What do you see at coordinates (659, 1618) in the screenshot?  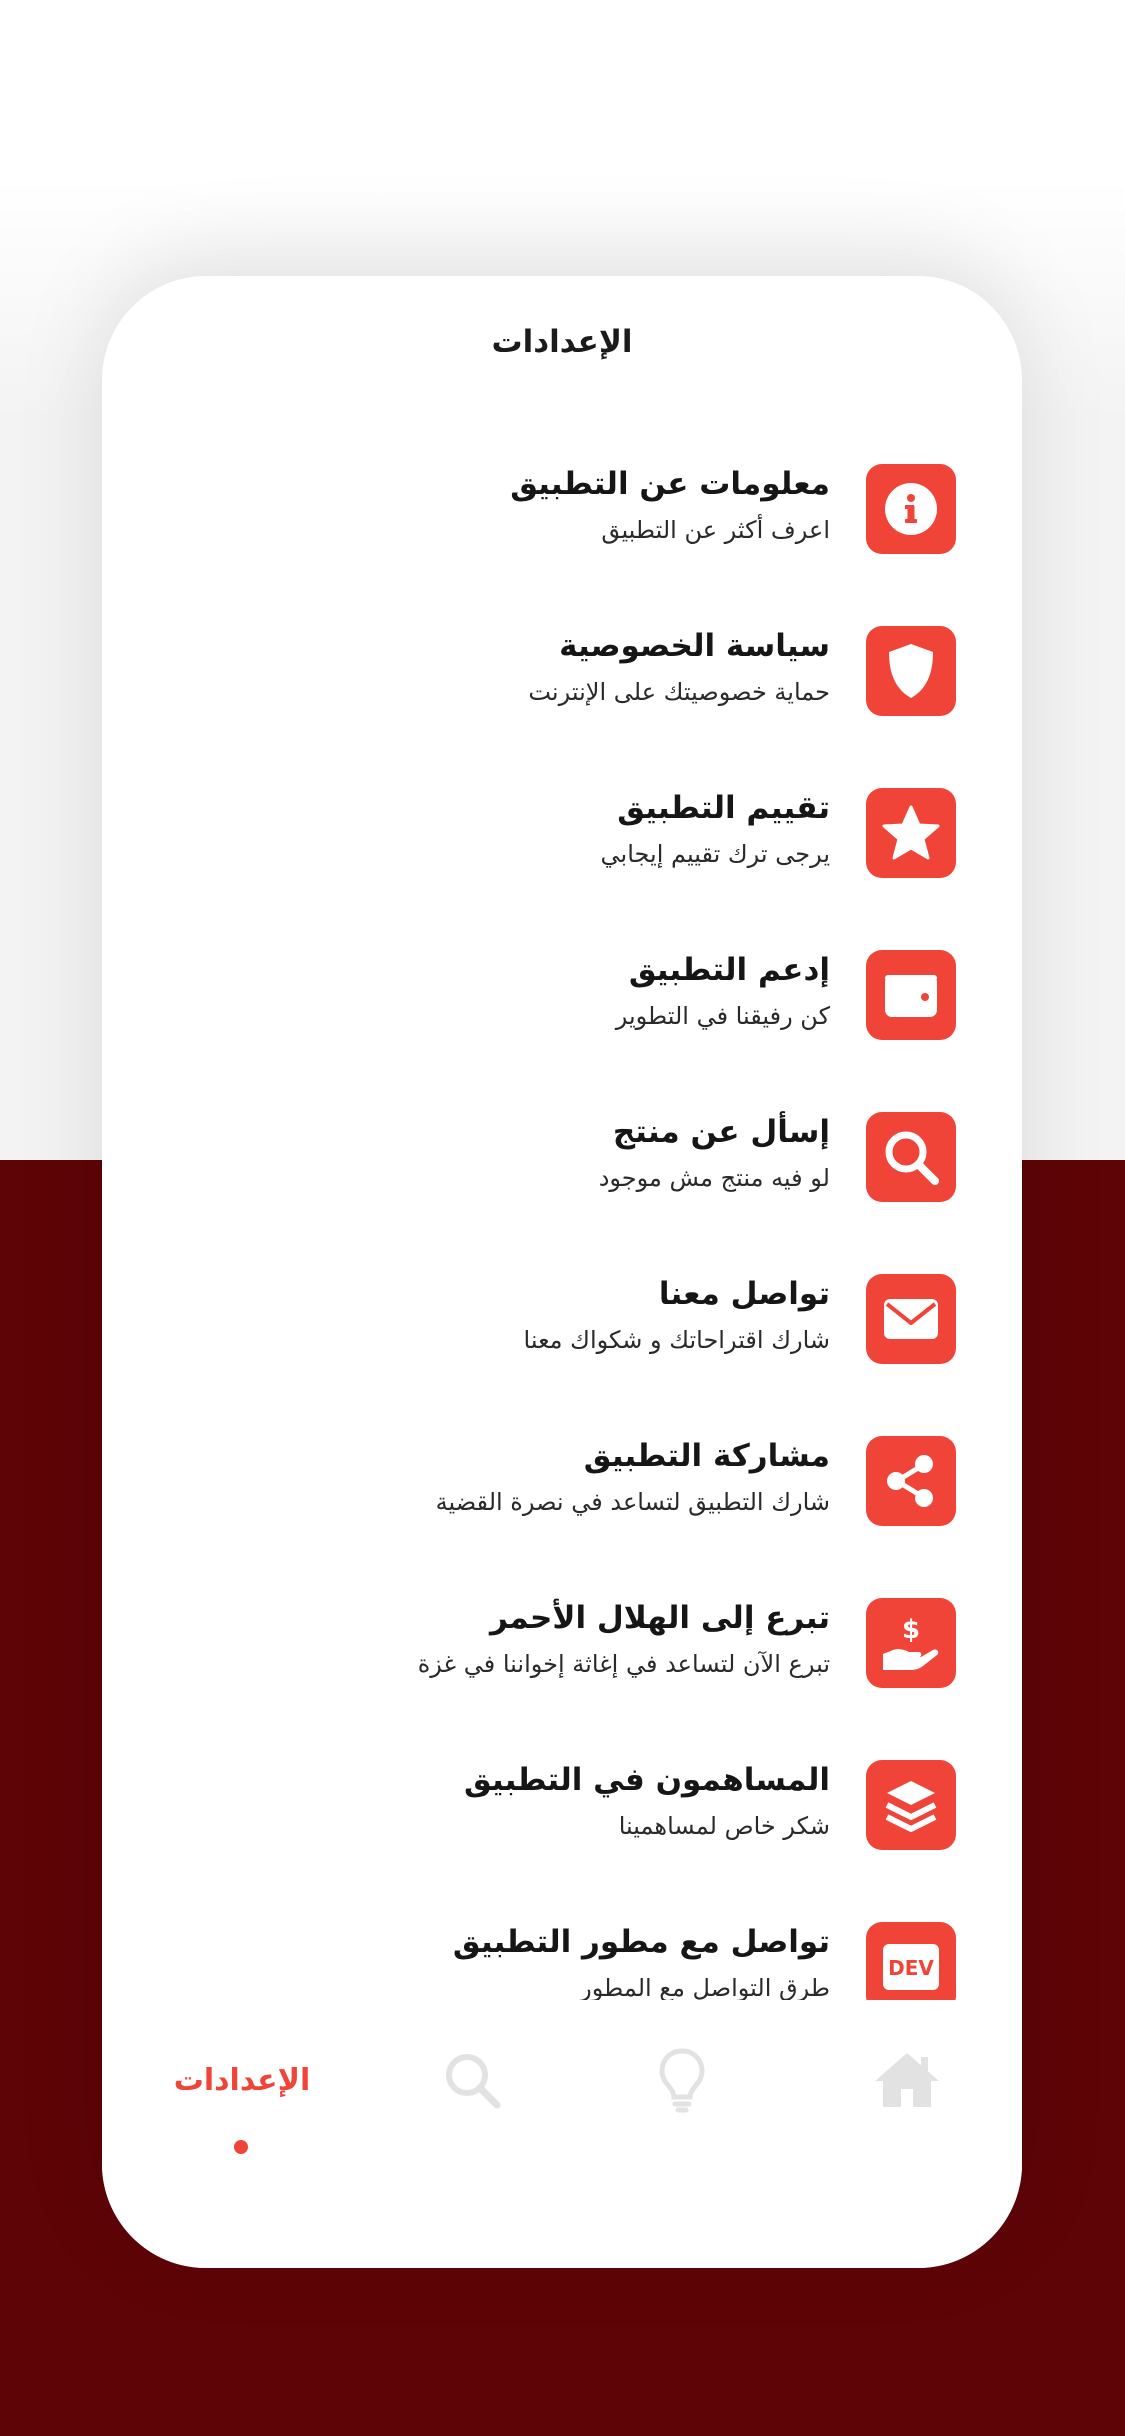 I see `settings-item-title: تبرع إلى الهلال الأحمر` at bounding box center [659, 1618].